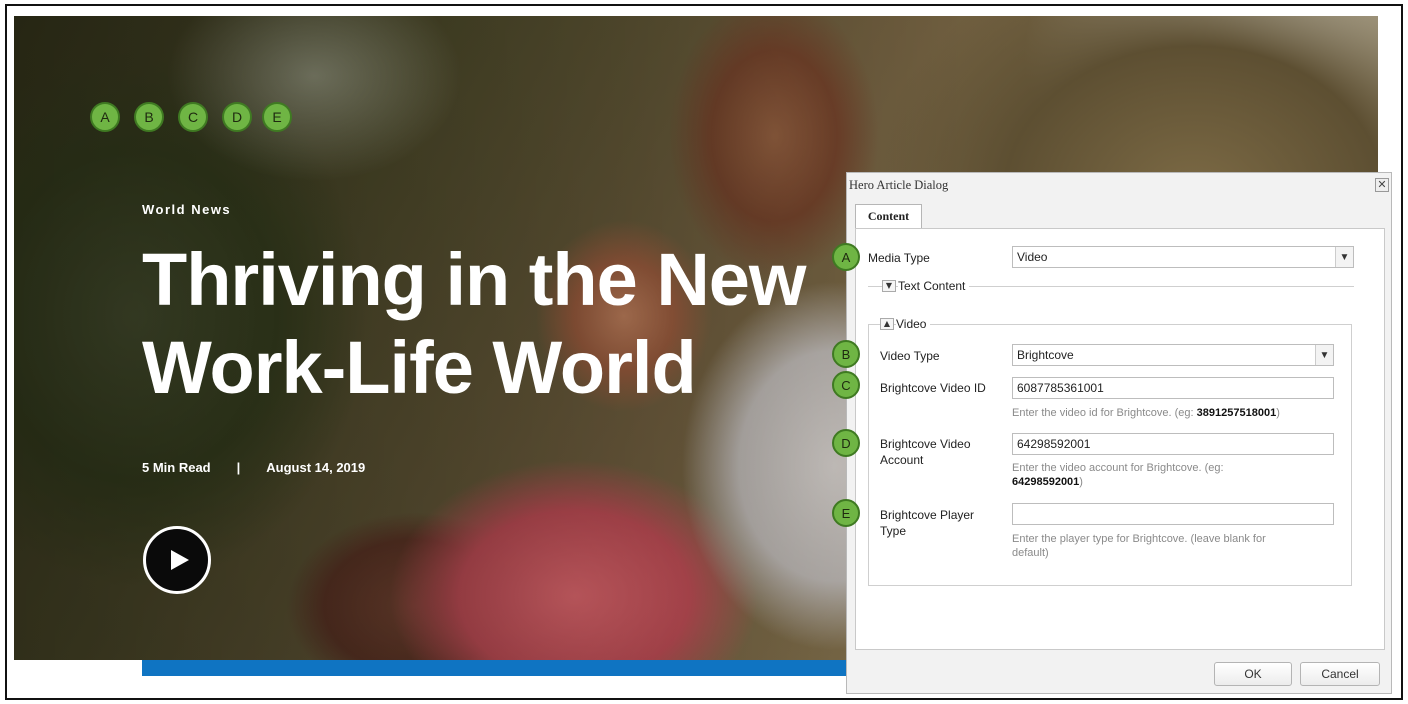 Image resolution: width=1408 pixels, height=704 pixels. I want to click on media-type-select: Video ▼, so click(1183, 257).